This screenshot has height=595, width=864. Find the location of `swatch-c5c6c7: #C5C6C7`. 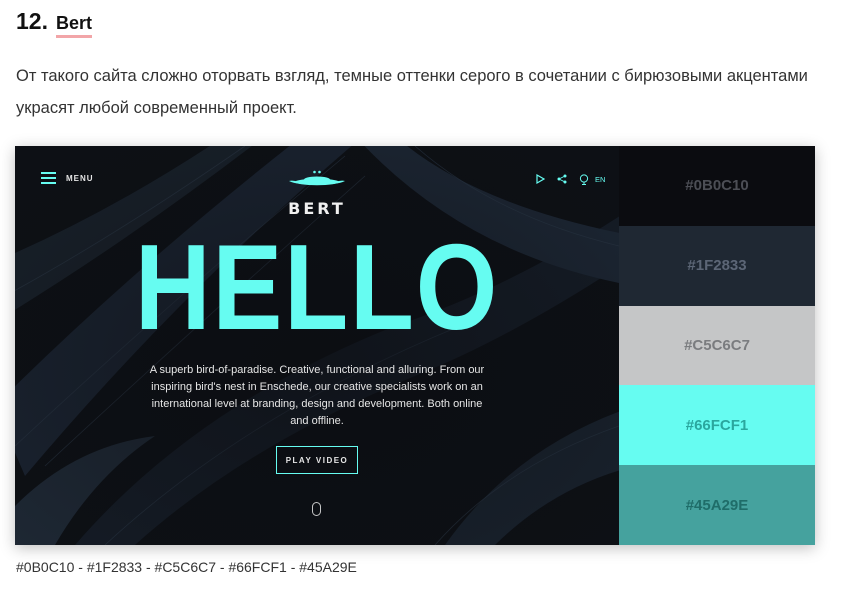

swatch-c5c6c7: #C5C6C7 is located at coordinates (717, 345).